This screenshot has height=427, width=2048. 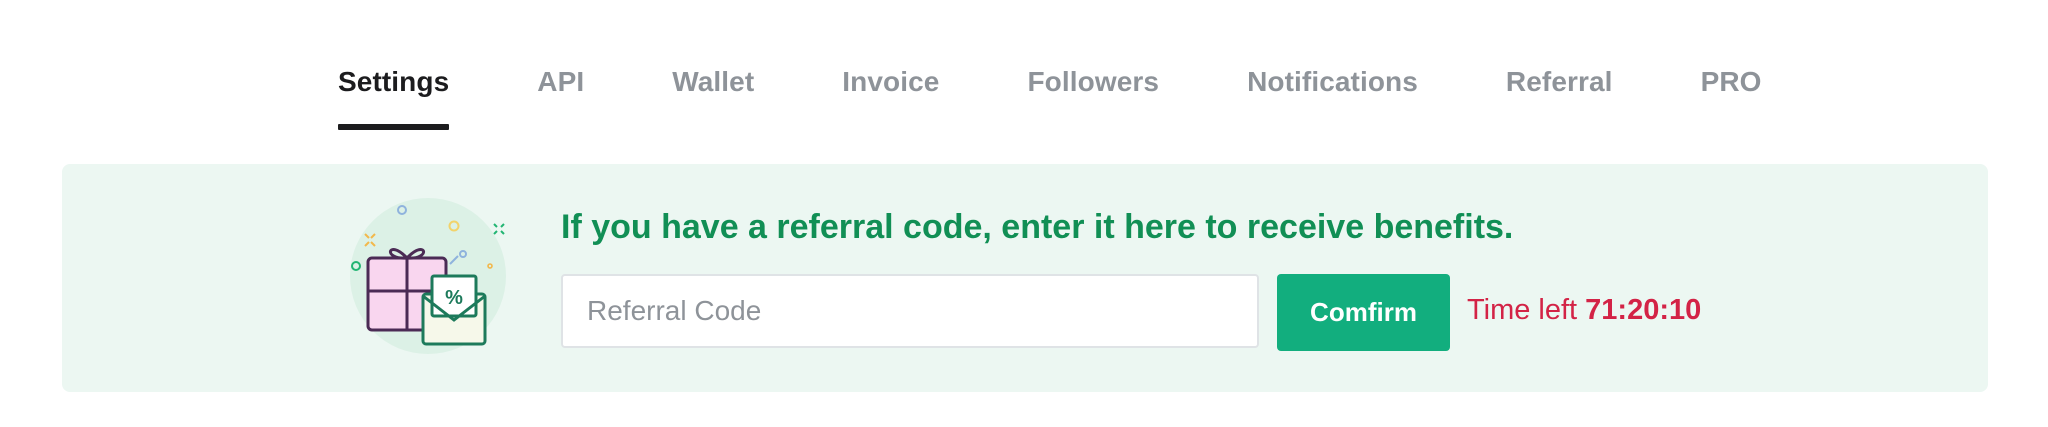 What do you see at coordinates (1522, 310) in the screenshot?
I see `time-left-label: Time left` at bounding box center [1522, 310].